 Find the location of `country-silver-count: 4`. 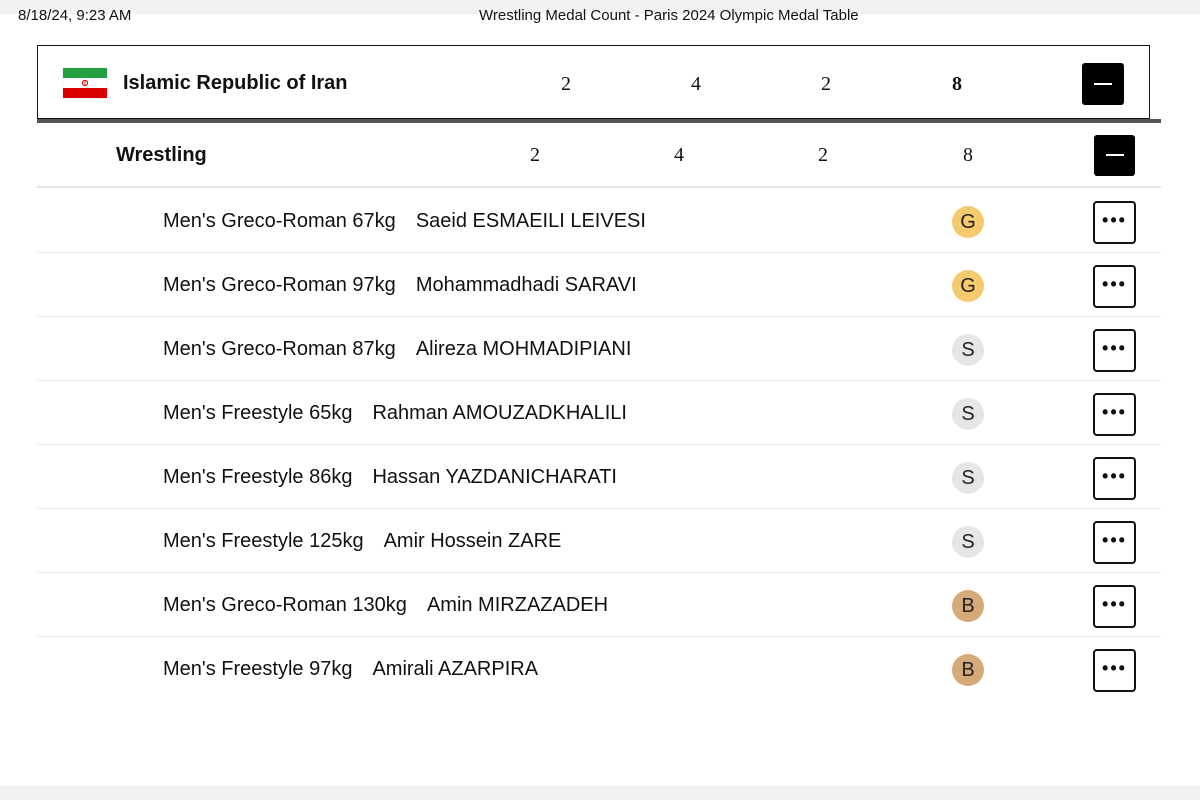

country-silver-count: 4 is located at coordinates (696, 84).